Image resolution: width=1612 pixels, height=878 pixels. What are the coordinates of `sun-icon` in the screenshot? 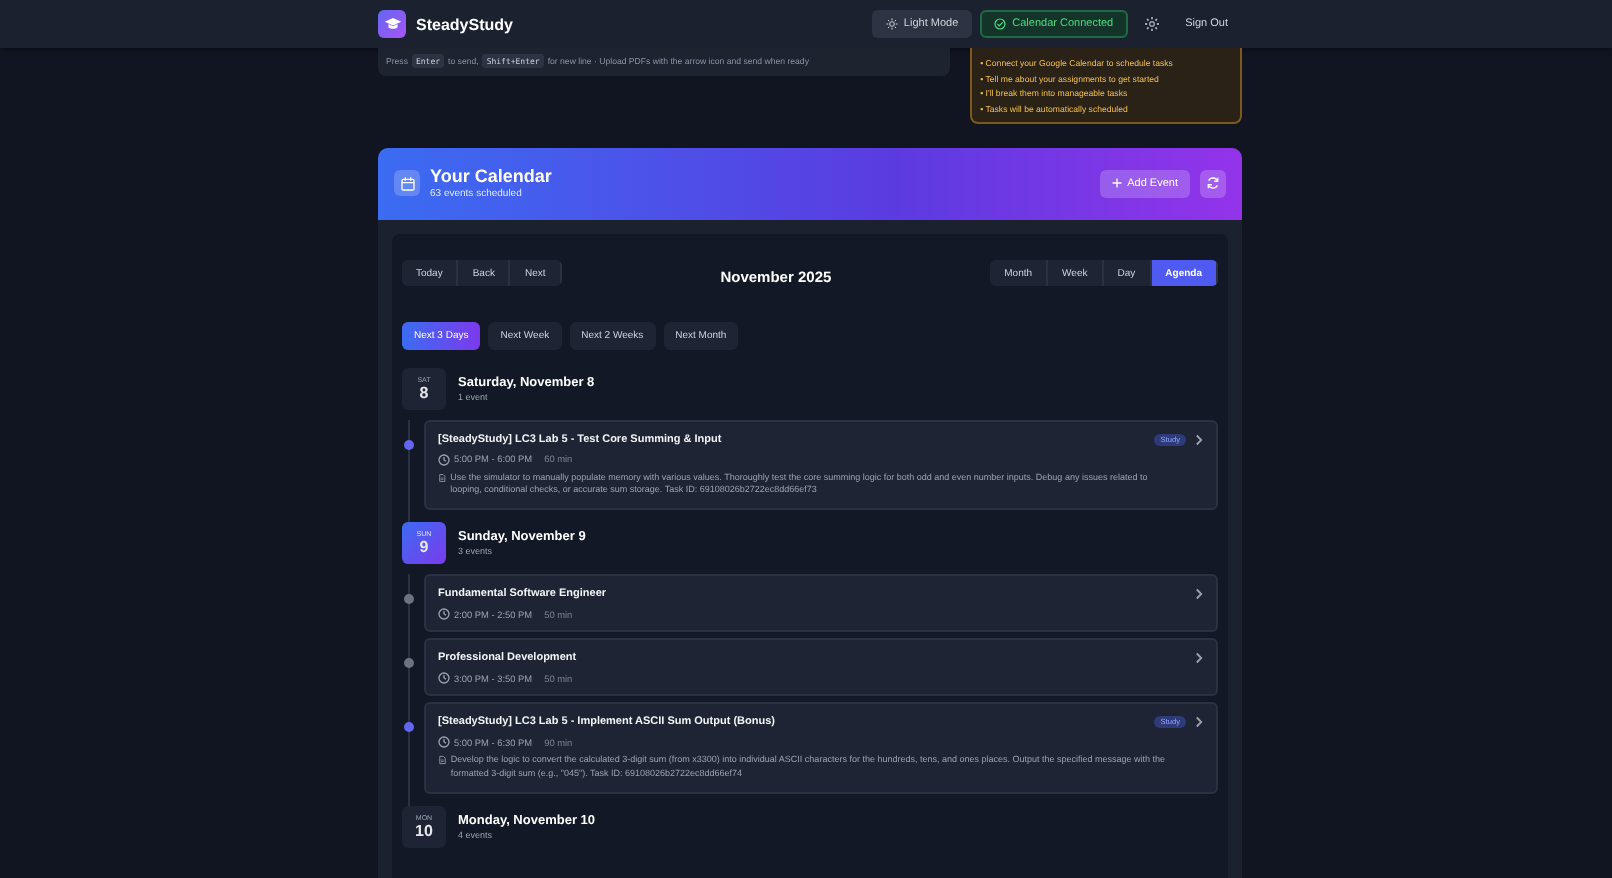 It's located at (891, 24).